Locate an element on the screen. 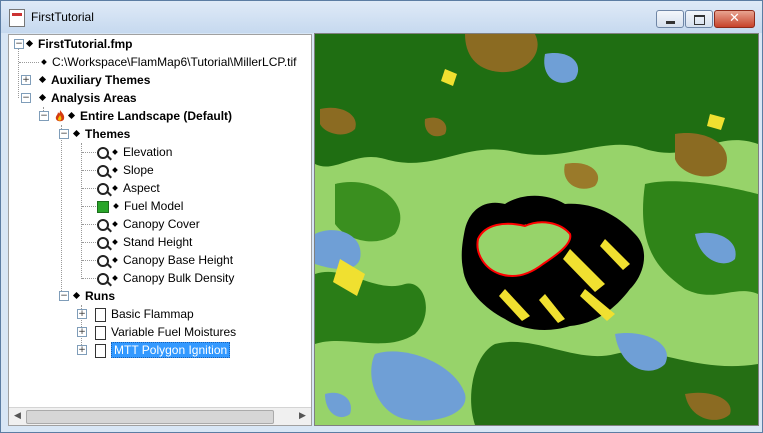 Image resolution: width=763 pixels, height=433 pixels. theme-label: Slope is located at coordinates (138, 170).